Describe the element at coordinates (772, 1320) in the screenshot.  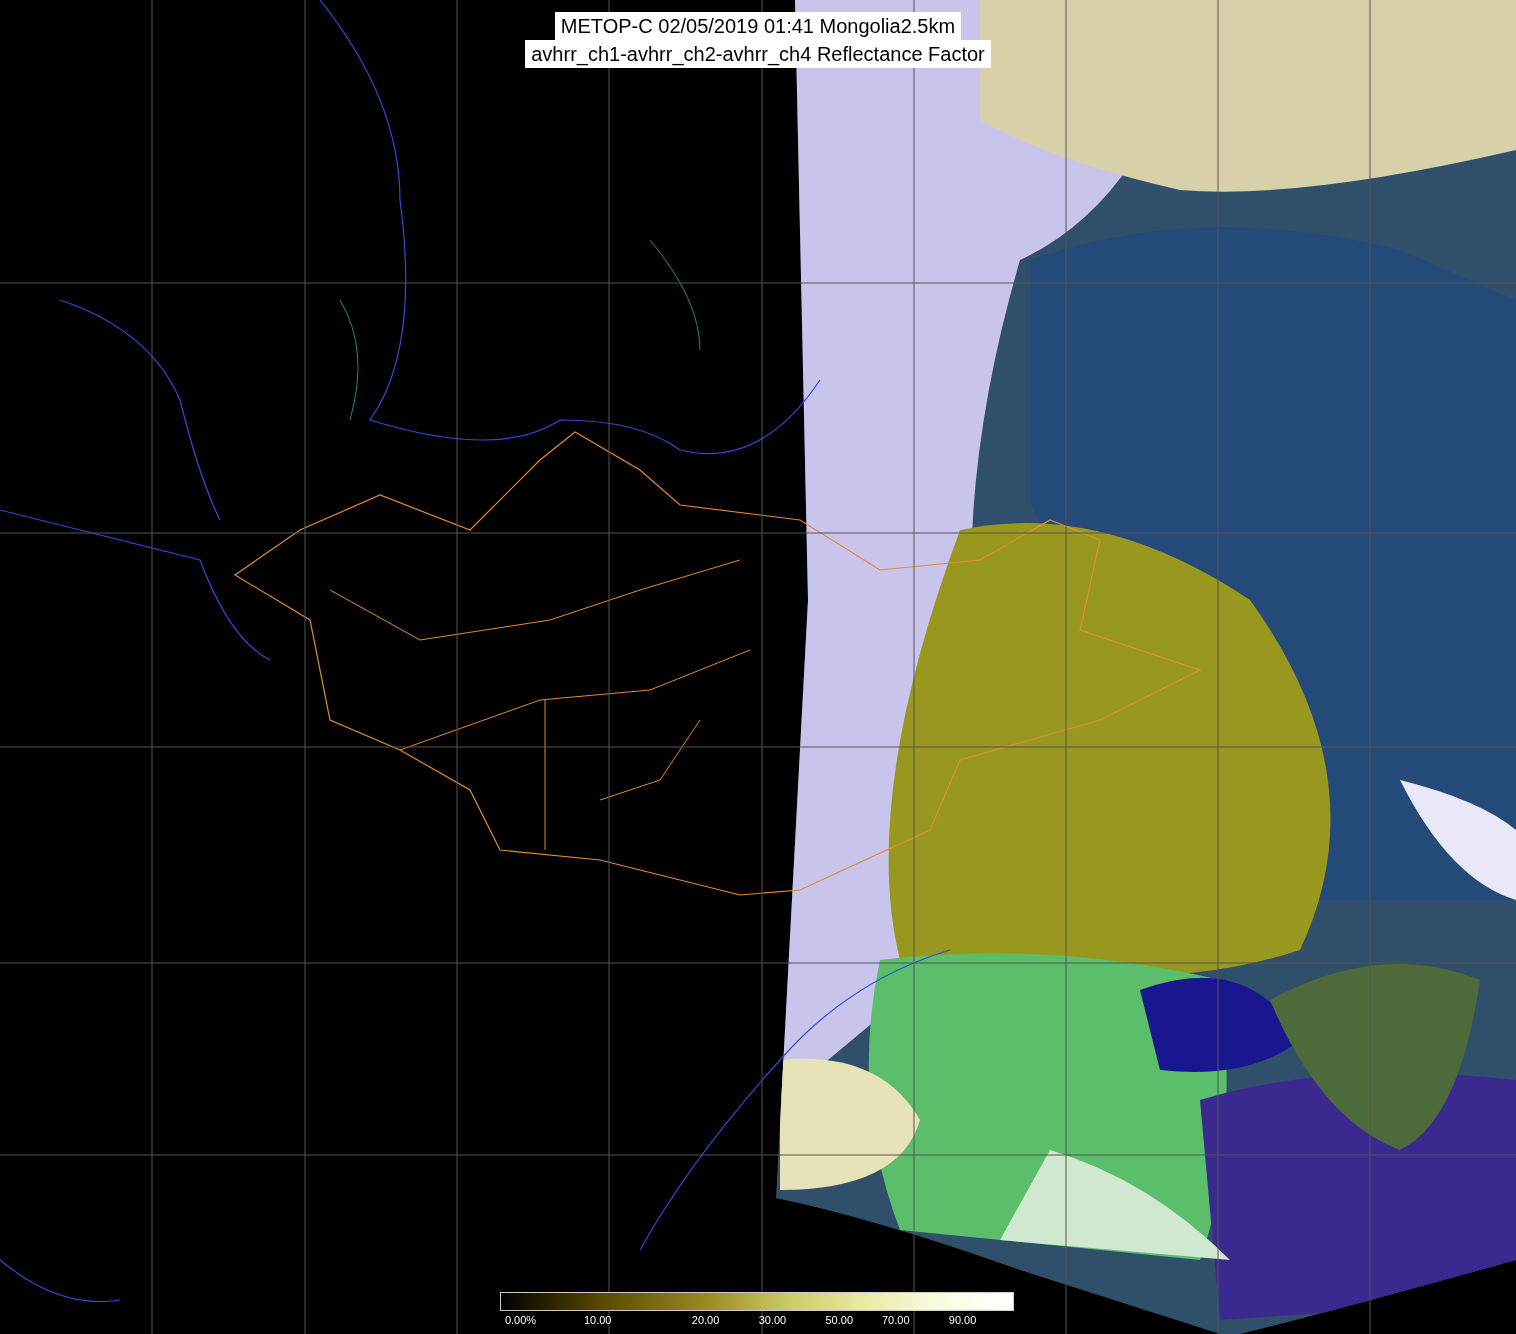
I see `scale-label: 30.00` at that location.